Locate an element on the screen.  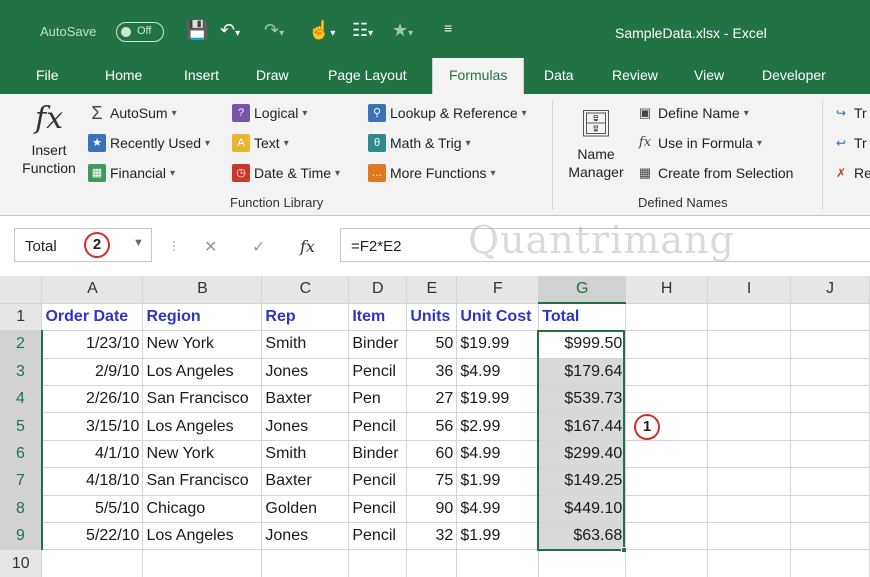
data-cell: 3/15/10 is located at coordinates (92, 426).